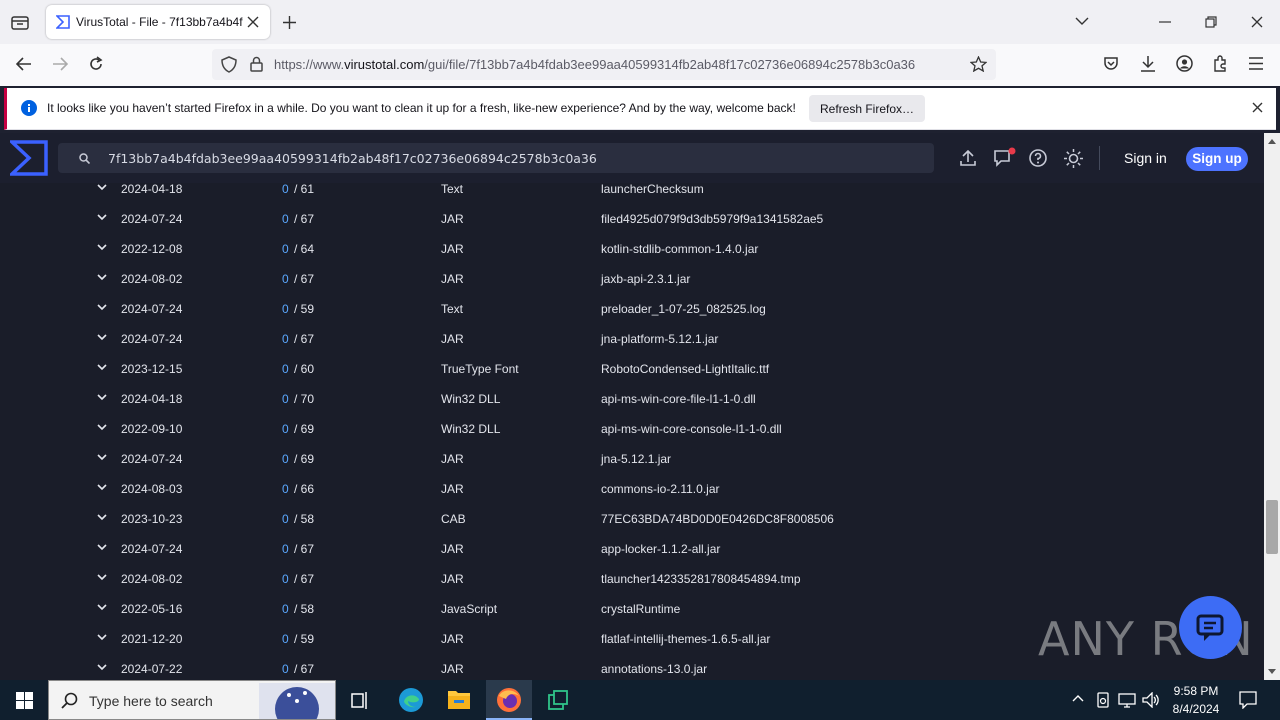 Image resolution: width=1280 pixels, height=720 pixels. What do you see at coordinates (1151, 700) in the screenshot?
I see `volume-icon` at bounding box center [1151, 700].